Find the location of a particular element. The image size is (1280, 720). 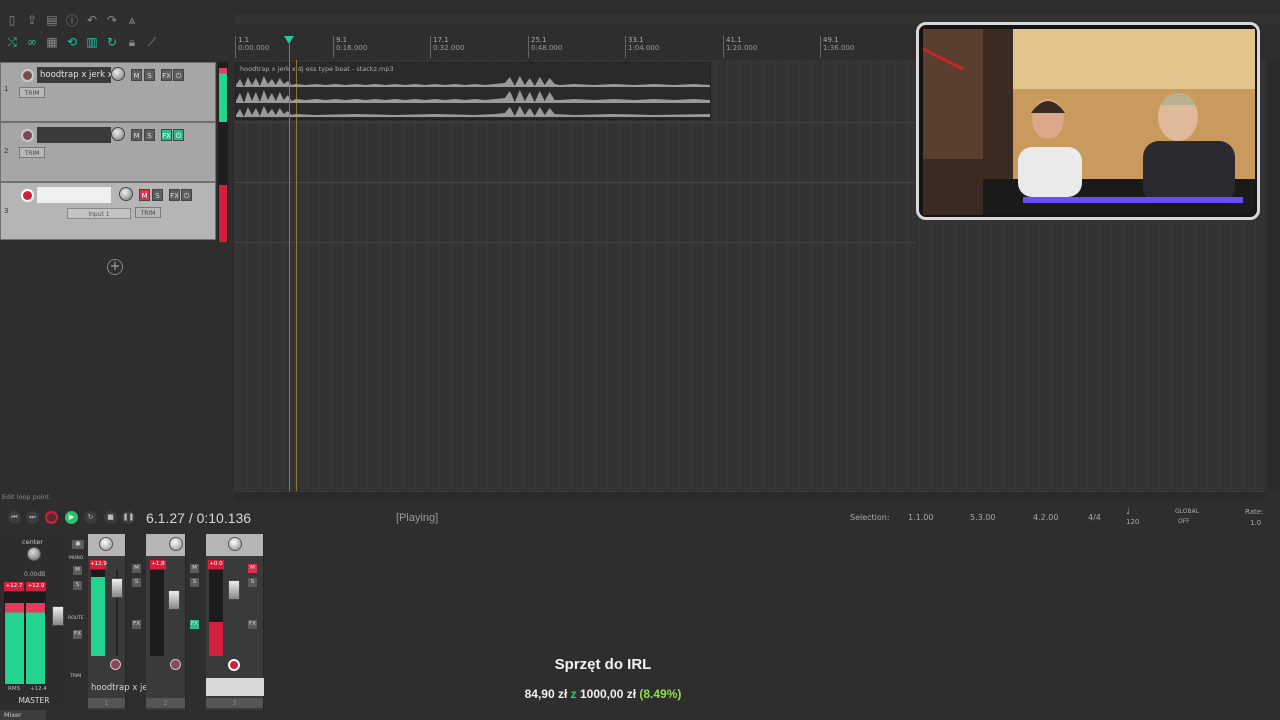

new-project-icon: ▯ is located at coordinates (12, 20).